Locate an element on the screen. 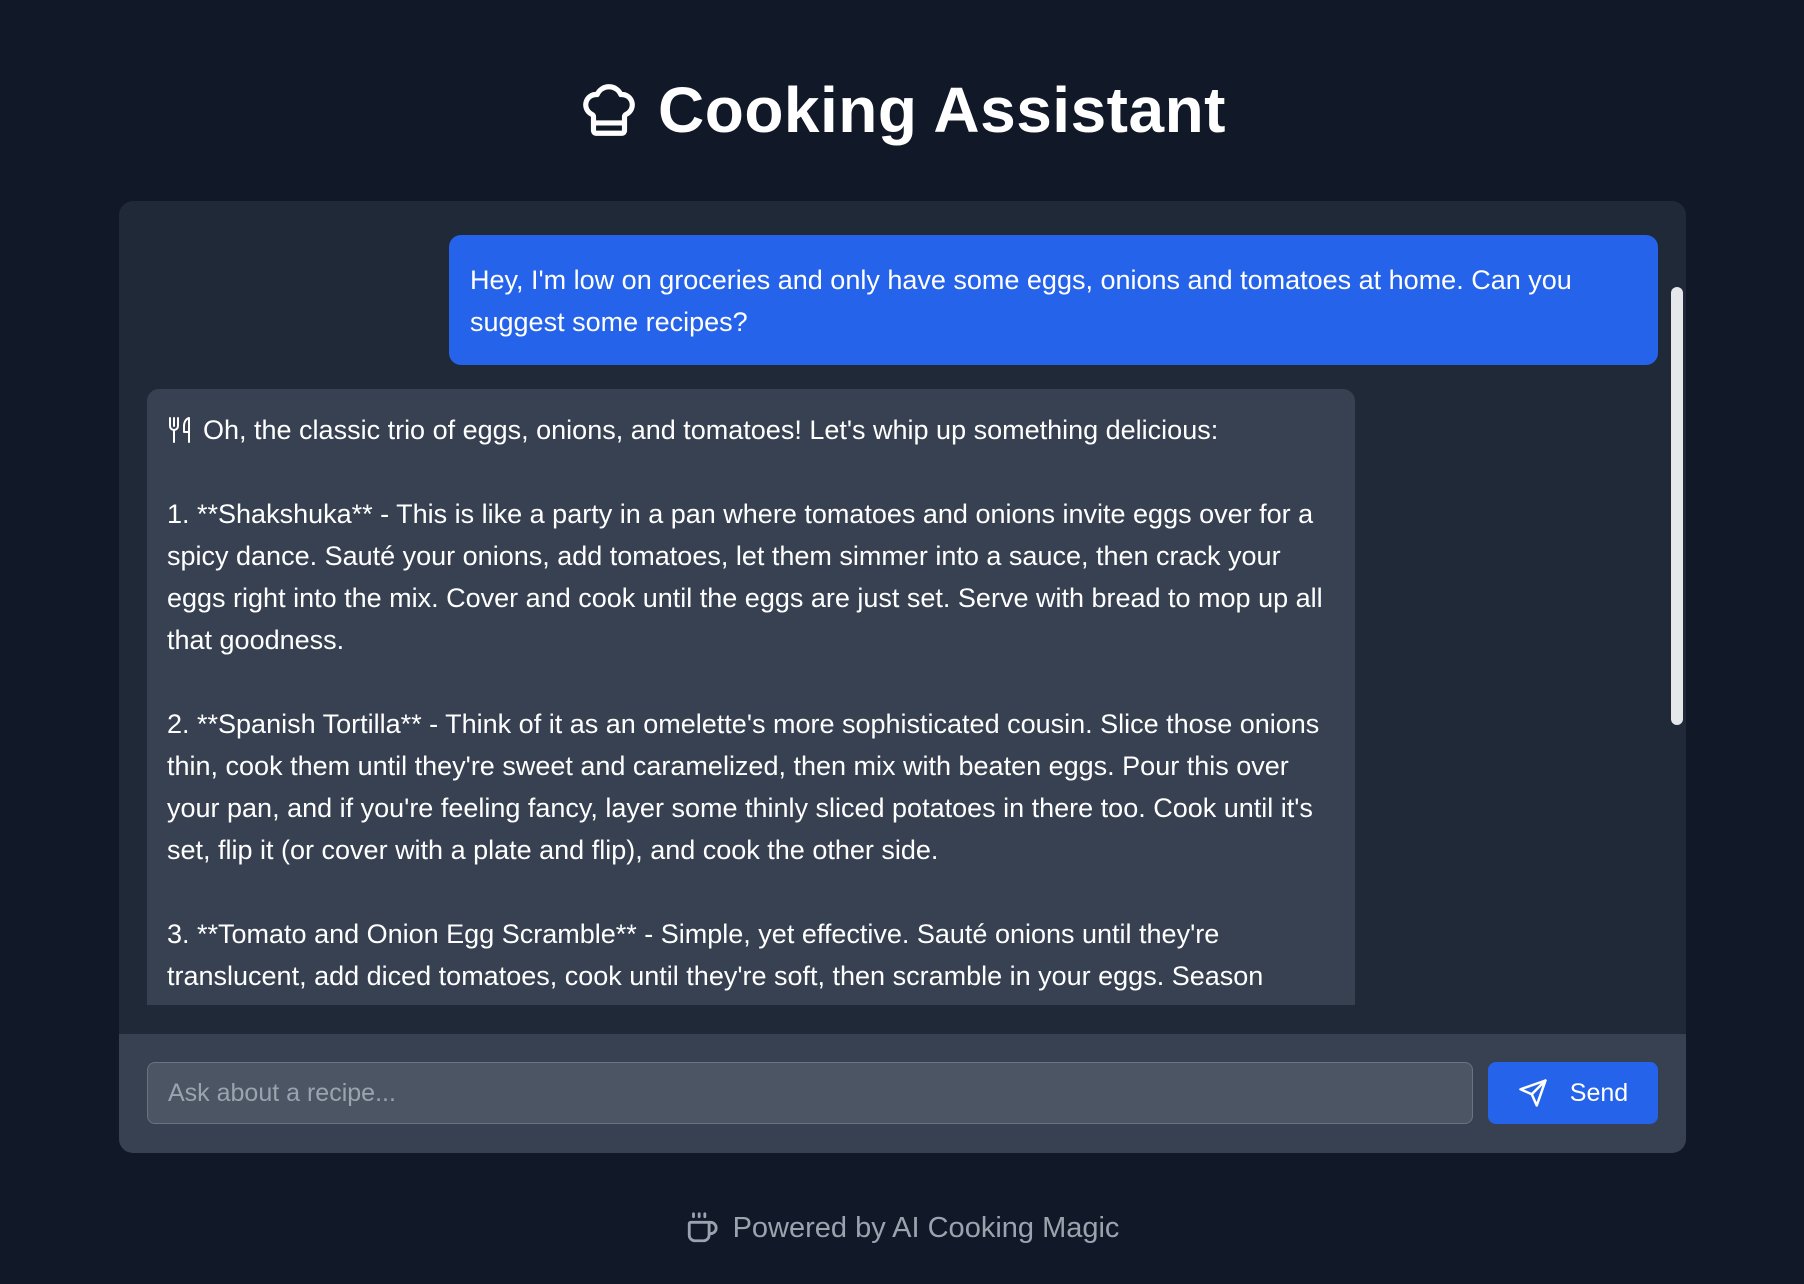  scrollbar-thumb is located at coordinates (1677, 506).